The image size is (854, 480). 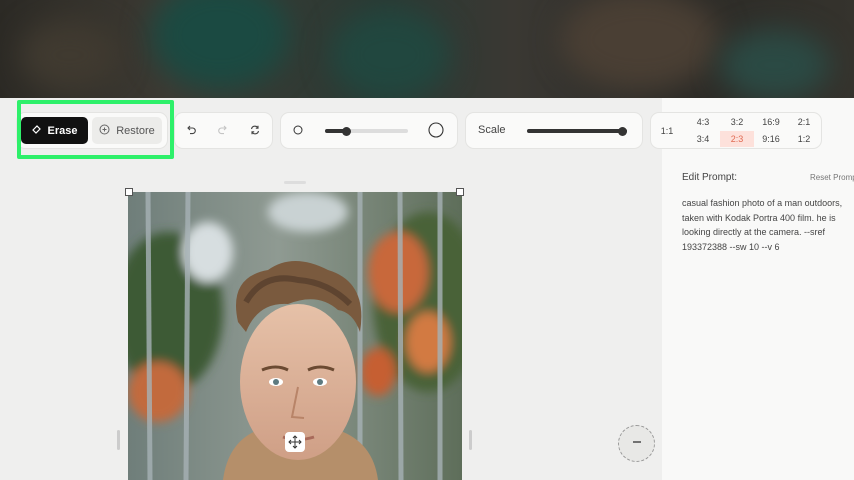 What do you see at coordinates (298, 130) in the screenshot?
I see `brush-small-icon` at bounding box center [298, 130].